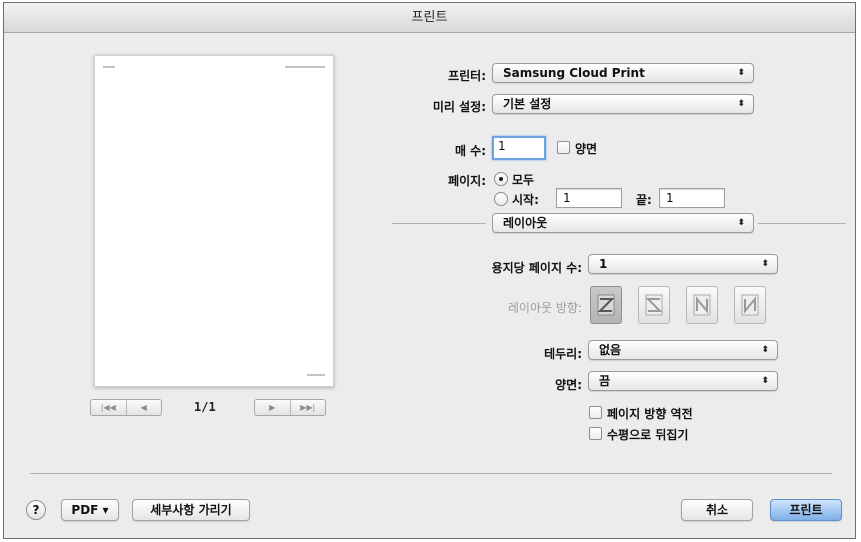  Describe the element at coordinates (683, 381) in the screenshot. I see `two-sided-popup: 끔 ⬍` at that location.